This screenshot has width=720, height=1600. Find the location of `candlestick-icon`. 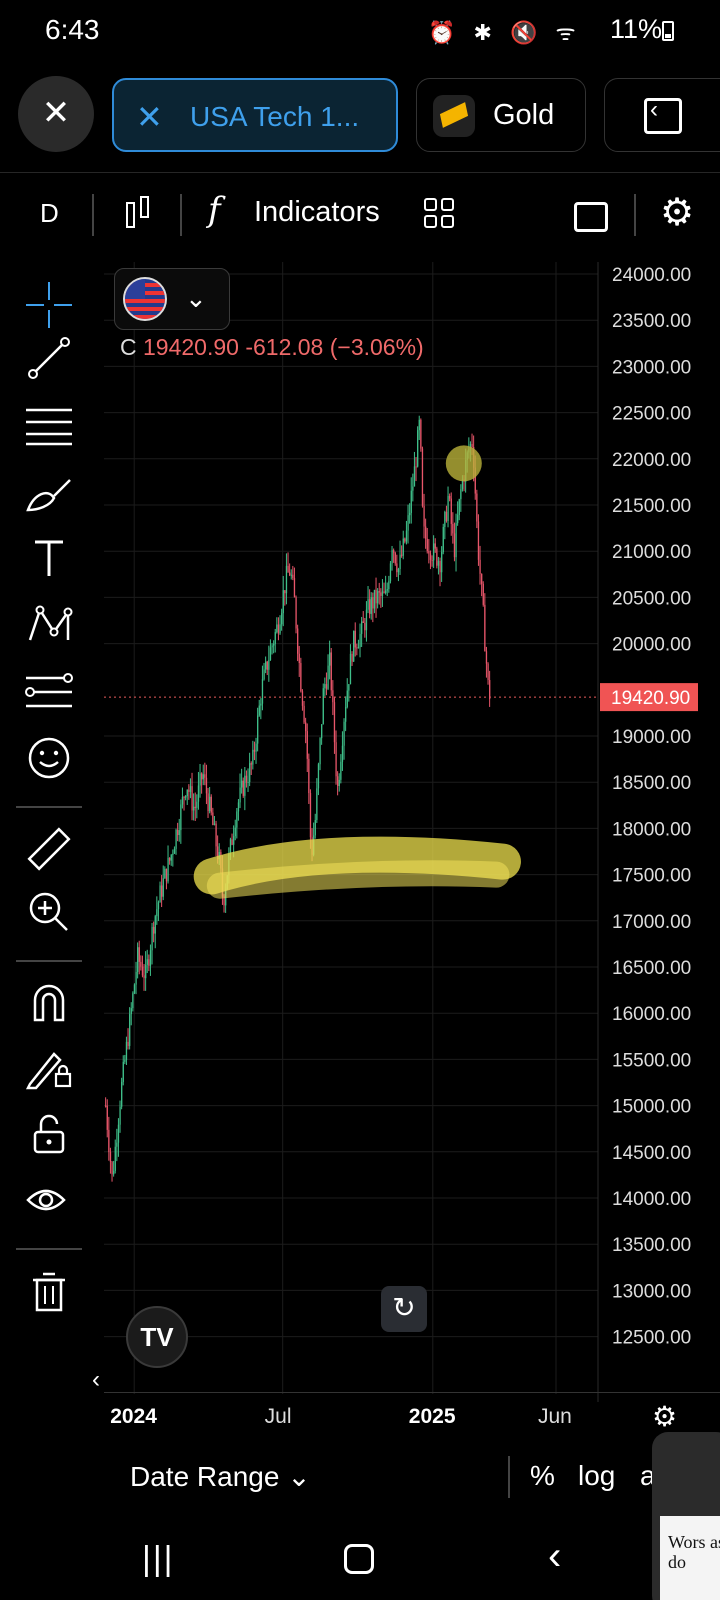

candlestick-icon is located at coordinates (139, 215).